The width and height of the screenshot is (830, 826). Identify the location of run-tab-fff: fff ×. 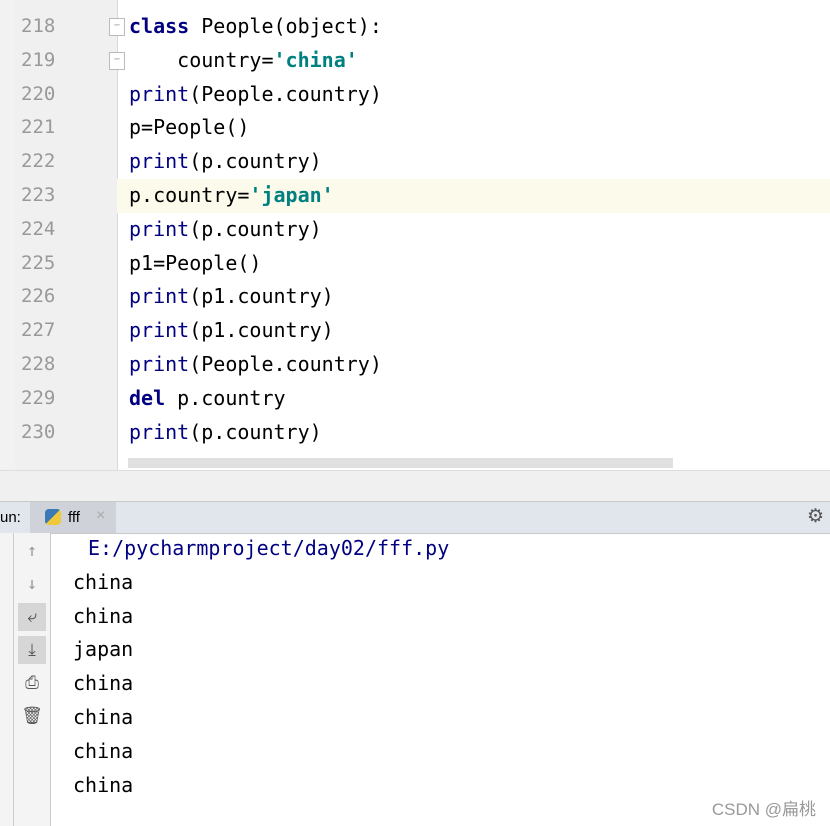
(73, 517).